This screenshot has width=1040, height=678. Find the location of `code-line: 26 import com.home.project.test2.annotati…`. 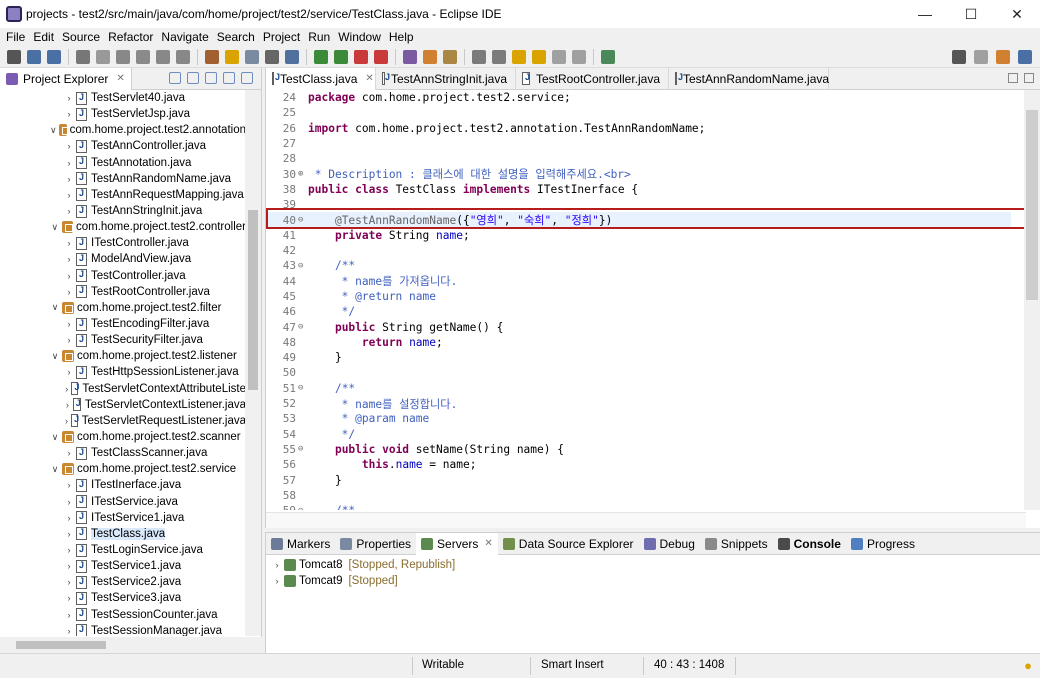

code-line: 26 import com.home.project.test2.annotati… is located at coordinates (638, 128).